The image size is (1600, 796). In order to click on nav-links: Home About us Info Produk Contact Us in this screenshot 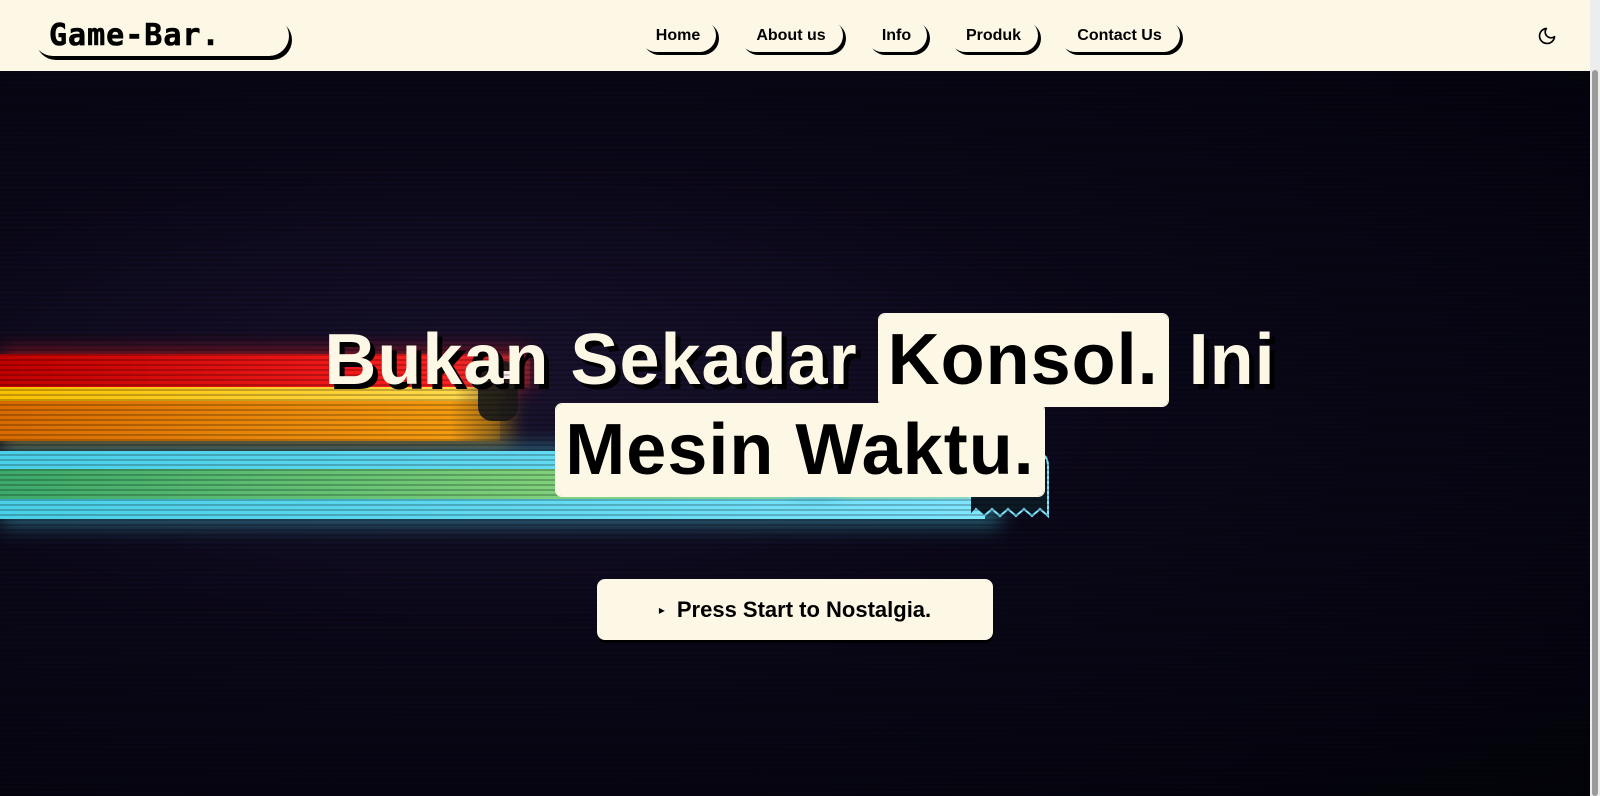, I will do `click(795, 36)`.